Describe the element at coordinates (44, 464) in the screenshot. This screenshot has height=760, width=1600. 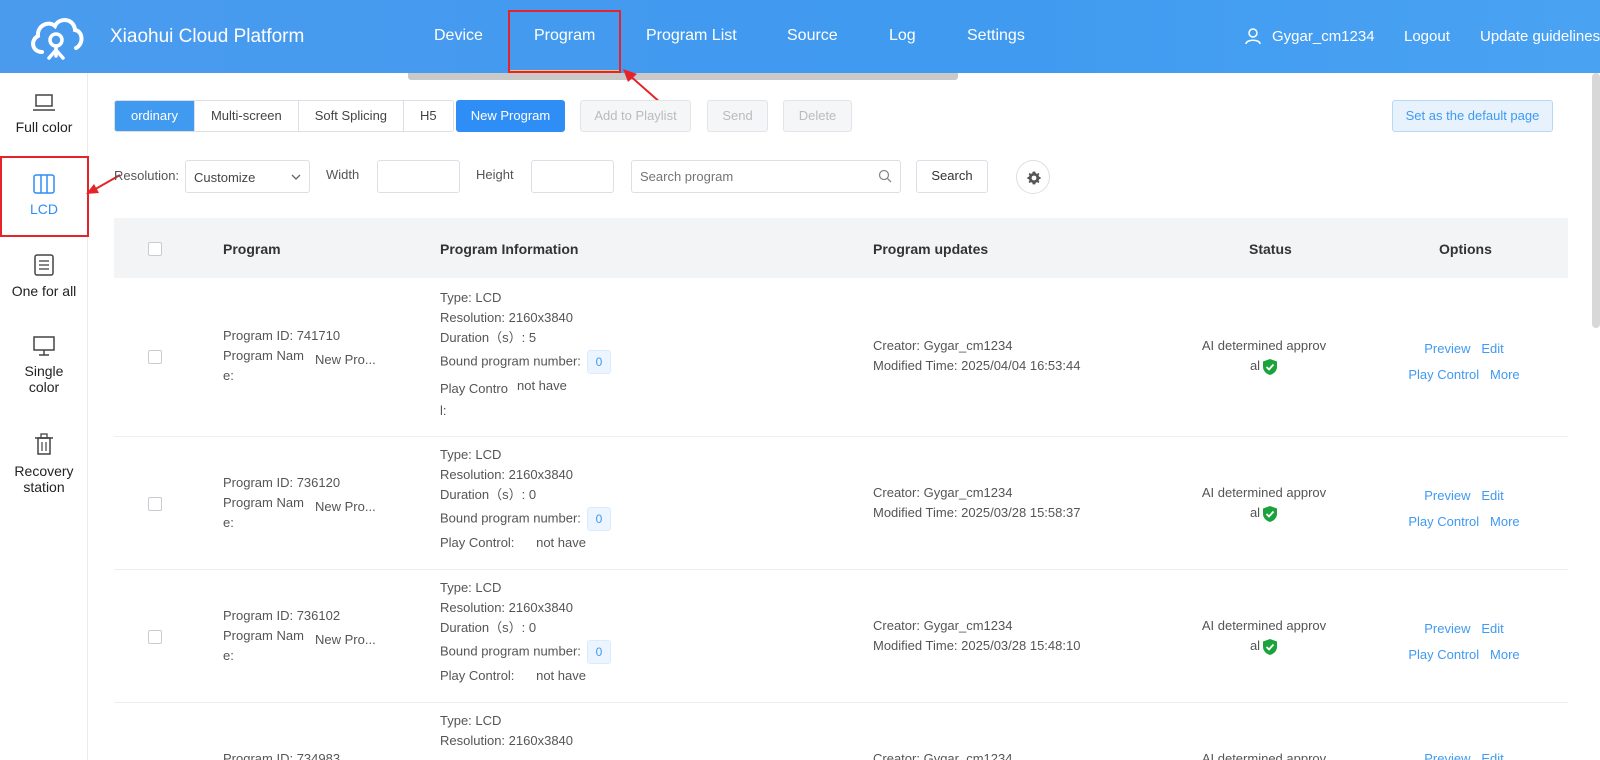
I see `sidebar-item-recovery-station: Recovery station` at that location.